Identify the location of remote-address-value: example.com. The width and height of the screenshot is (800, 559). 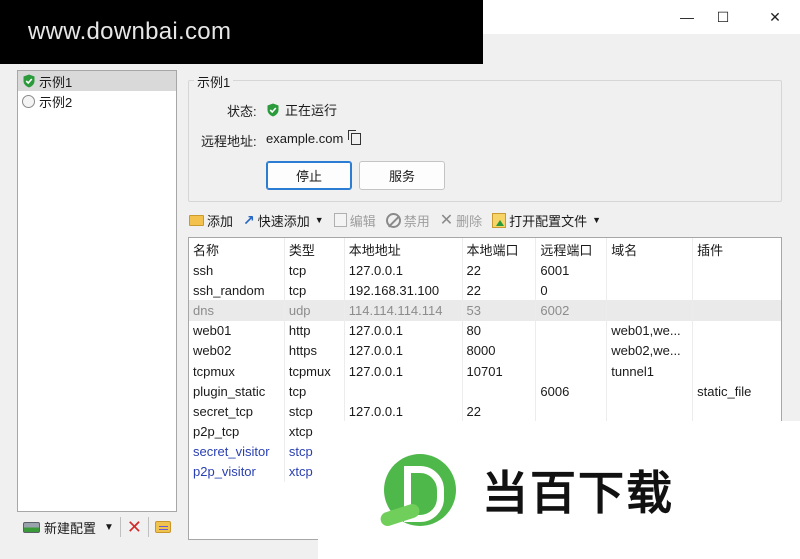
(314, 137).